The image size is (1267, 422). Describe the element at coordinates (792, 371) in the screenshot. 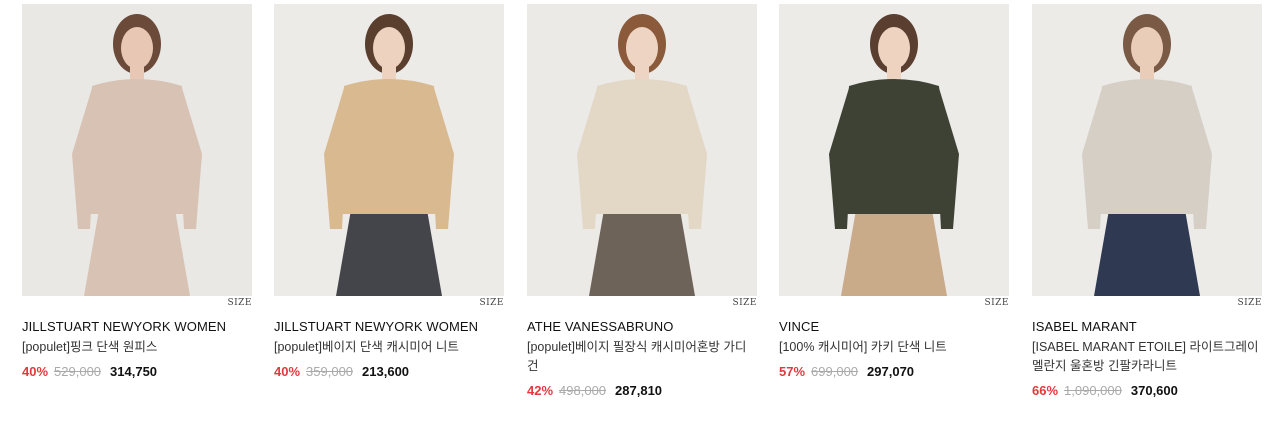

I see `discount-rate: 57%` at that location.